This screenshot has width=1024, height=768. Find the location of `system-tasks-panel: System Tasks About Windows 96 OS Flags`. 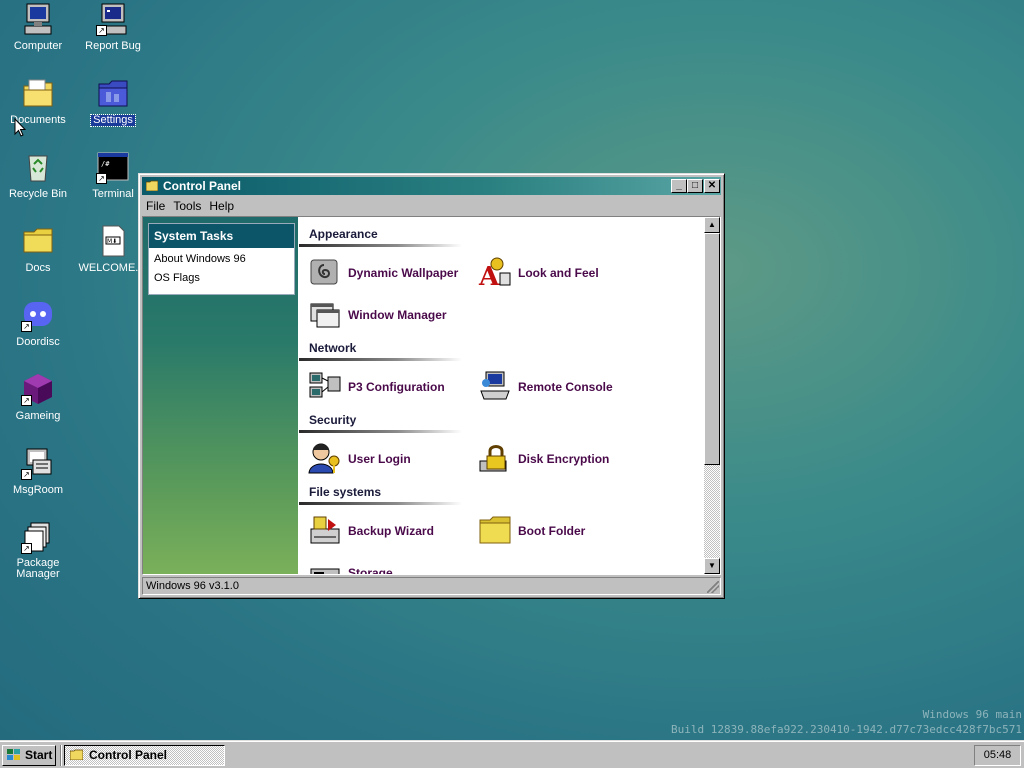

system-tasks-panel: System Tasks About Windows 96 OS Flags is located at coordinates (221, 259).